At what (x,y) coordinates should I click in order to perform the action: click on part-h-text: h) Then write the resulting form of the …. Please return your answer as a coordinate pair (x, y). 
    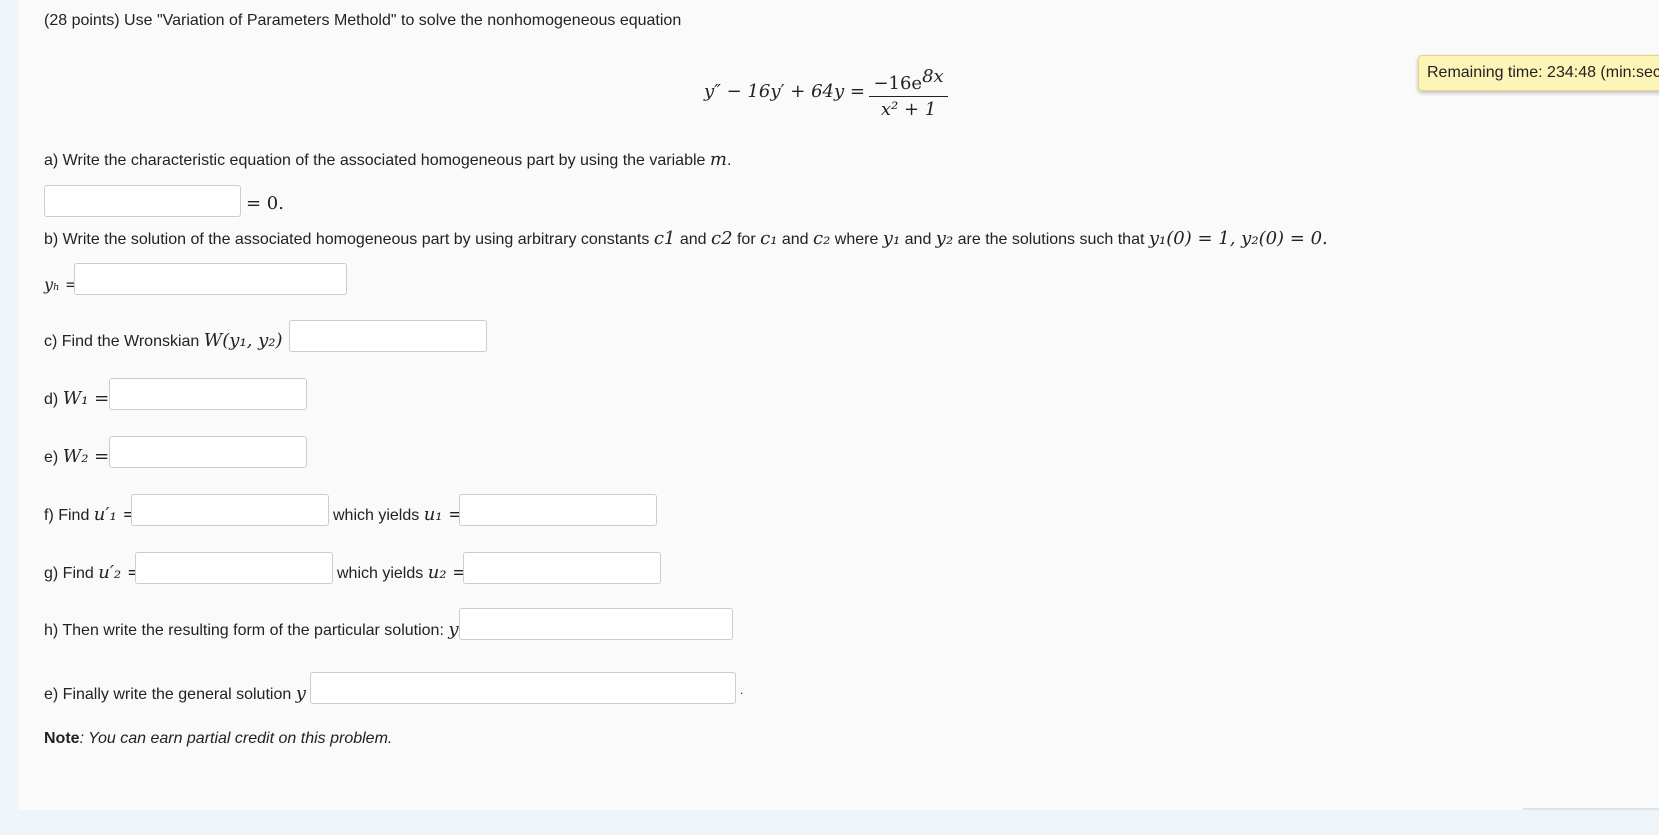
    Looking at the image, I should click on (244, 630).